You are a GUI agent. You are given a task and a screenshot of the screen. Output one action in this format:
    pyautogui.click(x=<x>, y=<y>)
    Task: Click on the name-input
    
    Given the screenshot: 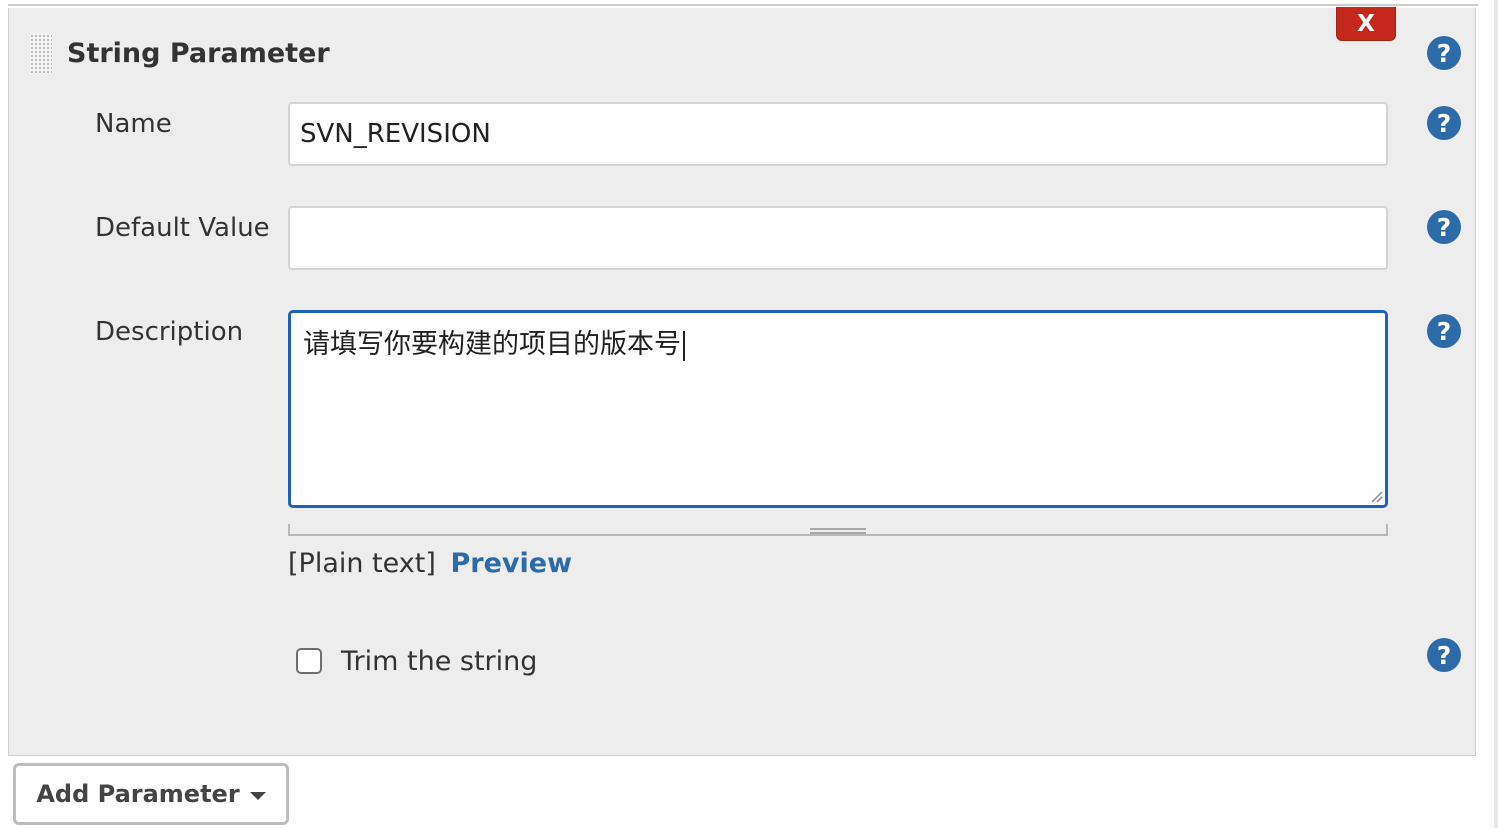 What is the action you would take?
    pyautogui.click(x=838, y=134)
    